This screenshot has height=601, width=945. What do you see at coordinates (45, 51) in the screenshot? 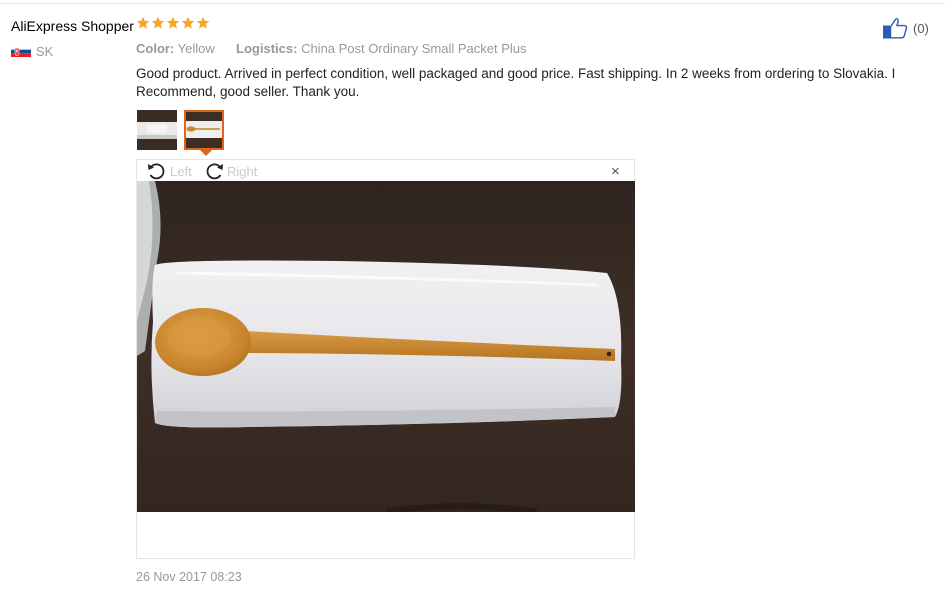
I see `reviewer-country: SK` at bounding box center [45, 51].